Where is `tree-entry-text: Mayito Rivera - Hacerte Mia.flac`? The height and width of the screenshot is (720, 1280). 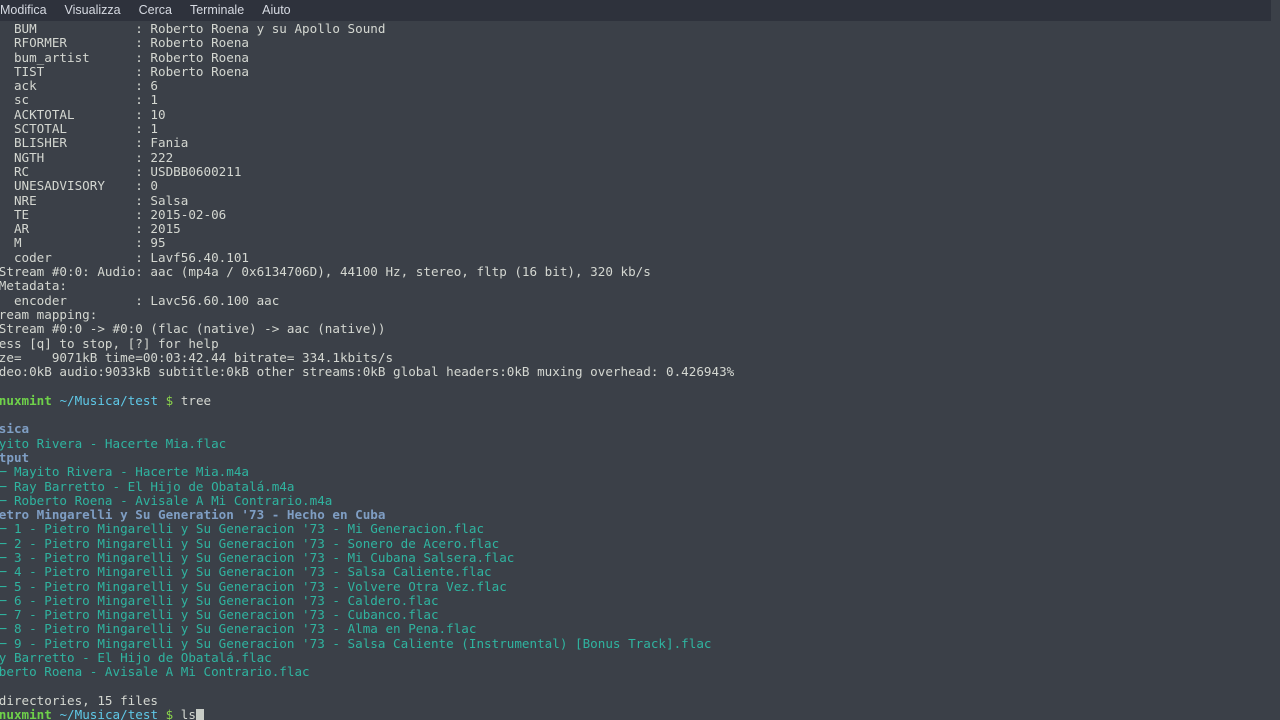
tree-entry-text: Mayito Rivera - Hacerte Mia.flac is located at coordinates (113, 443).